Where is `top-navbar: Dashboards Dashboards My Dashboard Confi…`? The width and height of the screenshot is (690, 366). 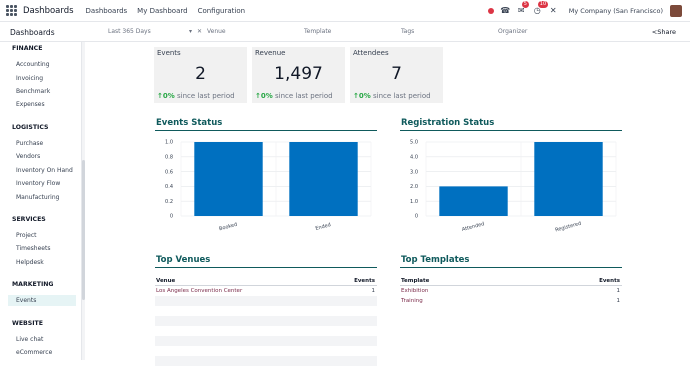
top-navbar: Dashboards Dashboards My Dashboard Confi… is located at coordinates (345, 11).